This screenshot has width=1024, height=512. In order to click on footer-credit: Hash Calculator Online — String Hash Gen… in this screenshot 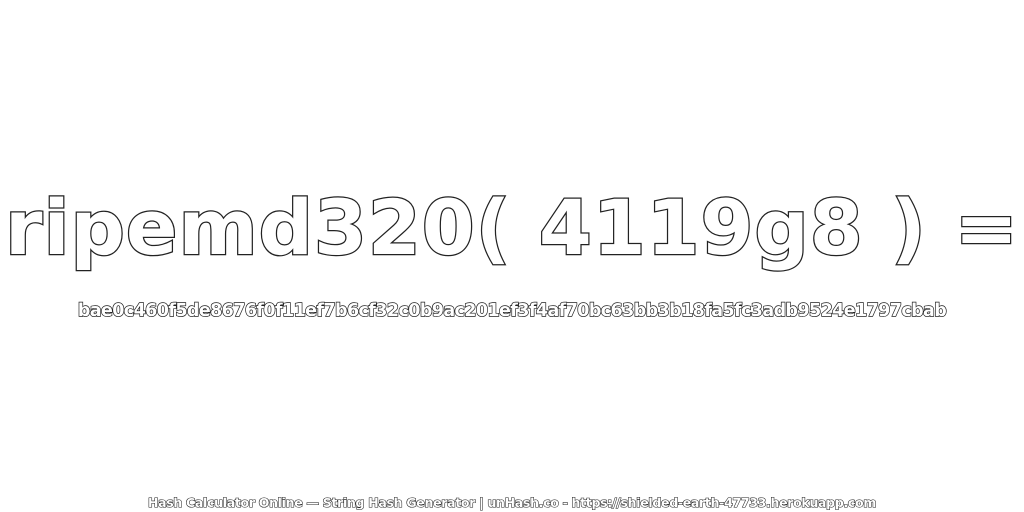, I will do `click(512, 502)`.